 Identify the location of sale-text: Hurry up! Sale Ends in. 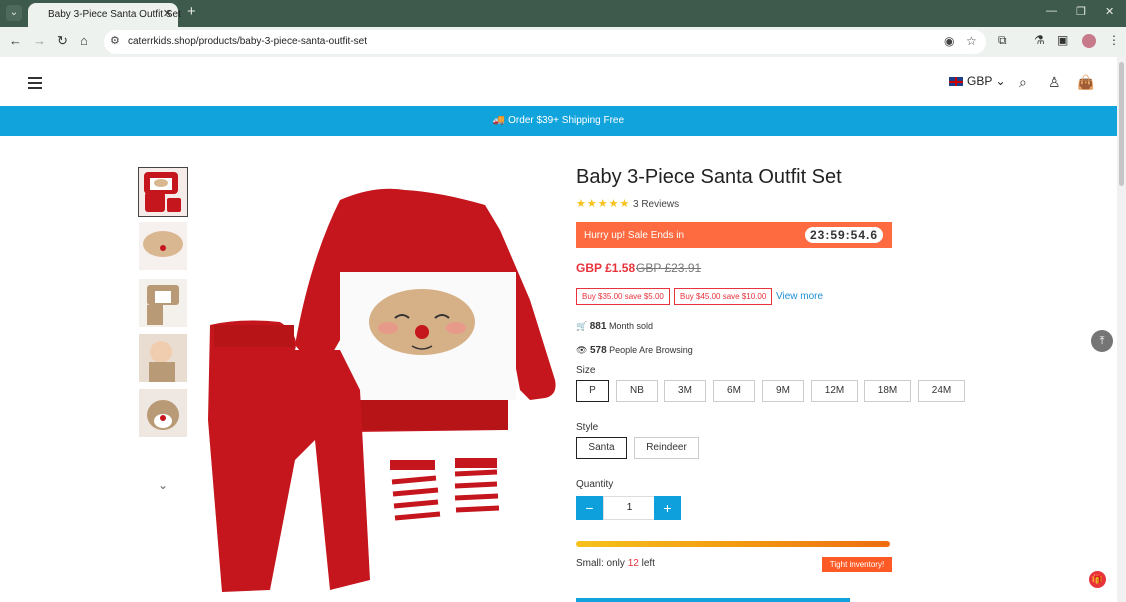
(634, 235).